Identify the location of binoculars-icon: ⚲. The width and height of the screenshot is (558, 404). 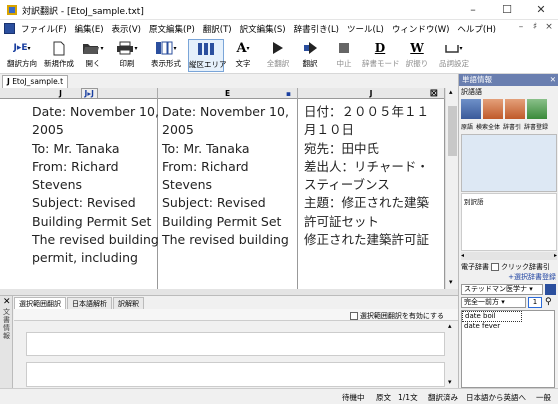
(548, 302).